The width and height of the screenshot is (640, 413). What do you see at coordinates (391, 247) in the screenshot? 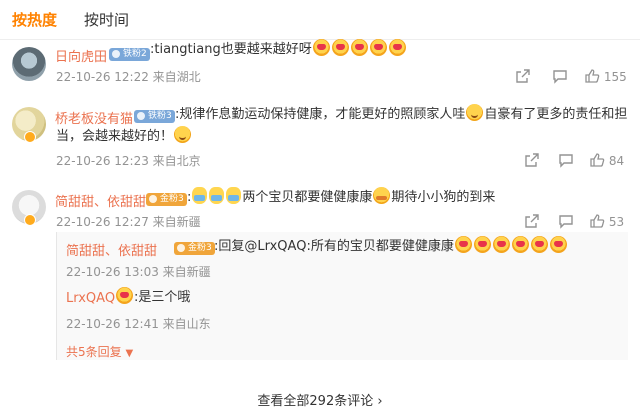
I see `reply-text: :回复@LrxQAQ:所有的宝贝都要健健康康` at bounding box center [391, 247].